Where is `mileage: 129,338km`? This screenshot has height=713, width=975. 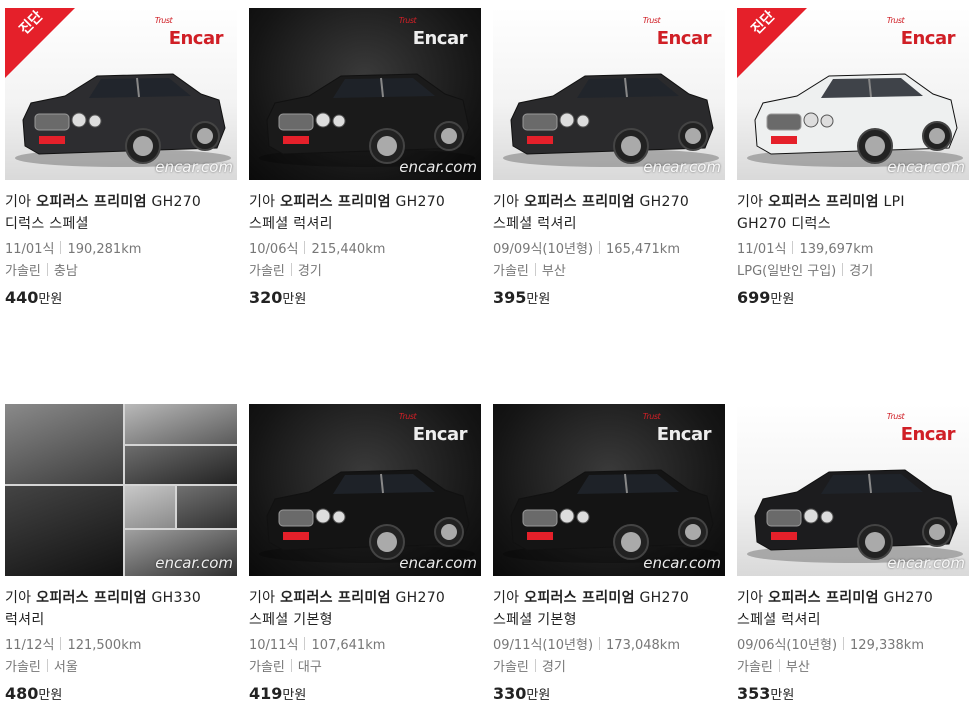
mileage: 129,338km is located at coordinates (887, 645).